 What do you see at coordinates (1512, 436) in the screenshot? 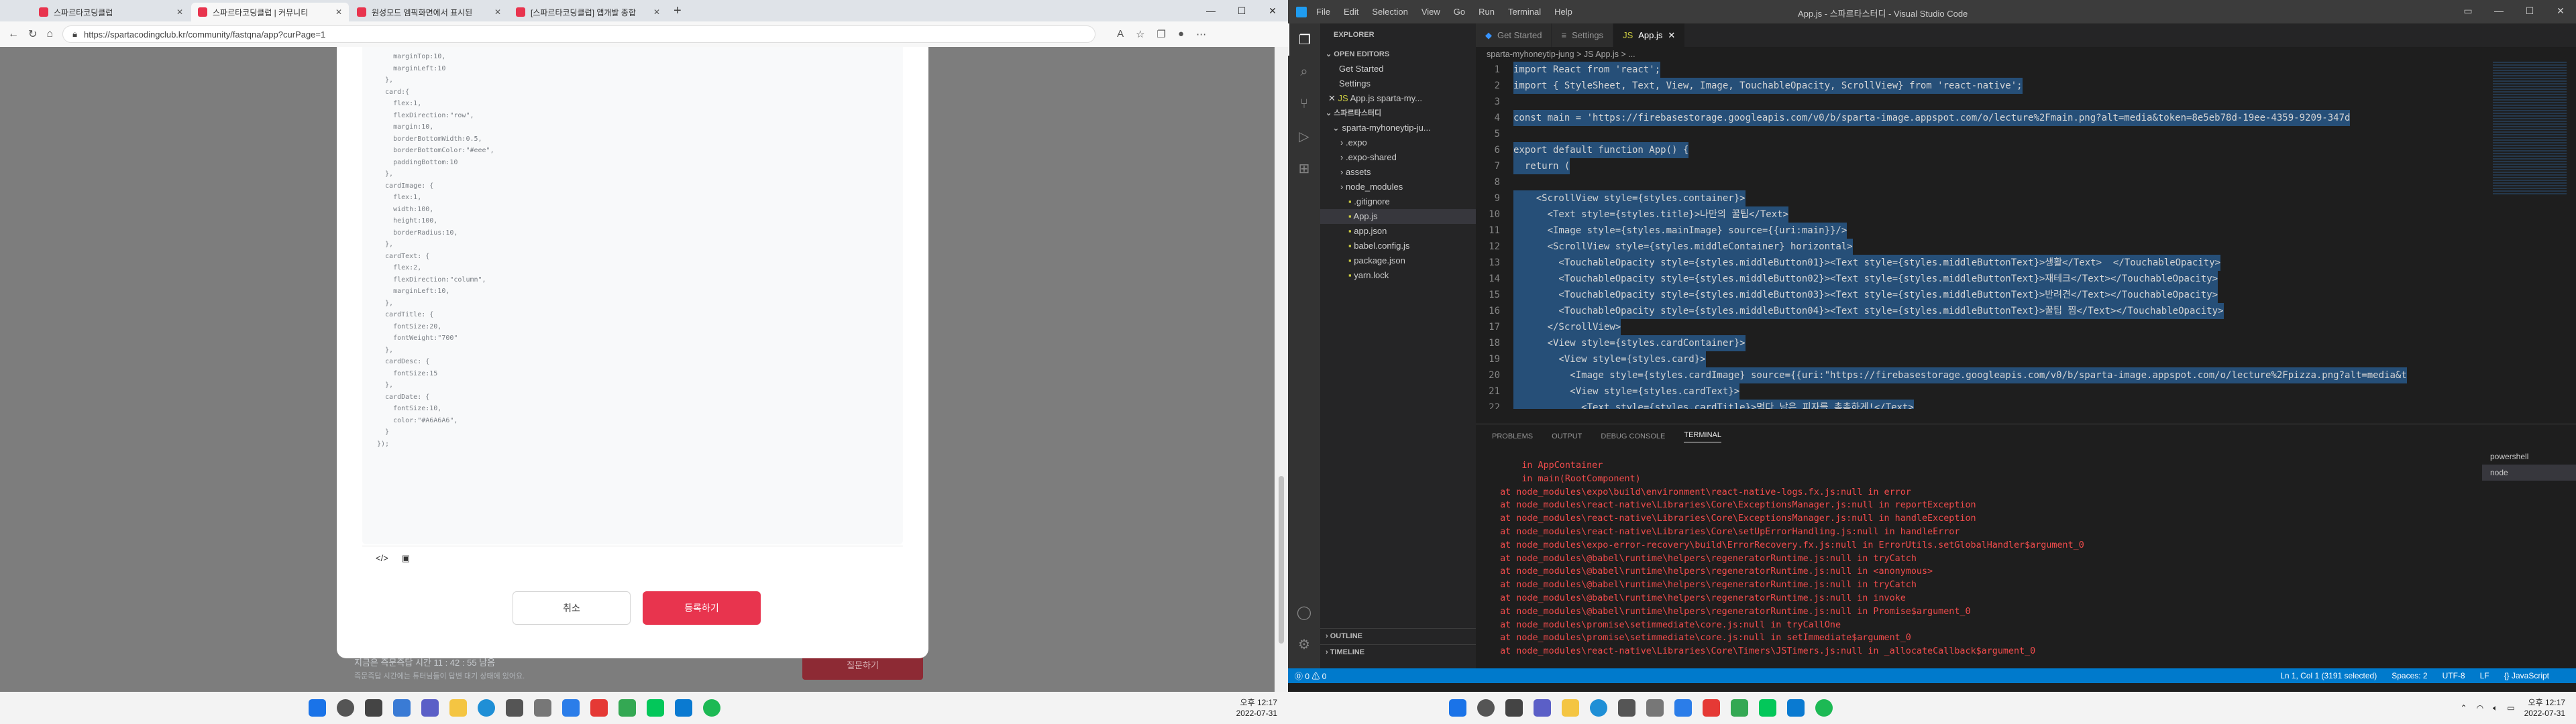
I see `panel-tab-problems: PROBLEMS` at bounding box center [1512, 436].